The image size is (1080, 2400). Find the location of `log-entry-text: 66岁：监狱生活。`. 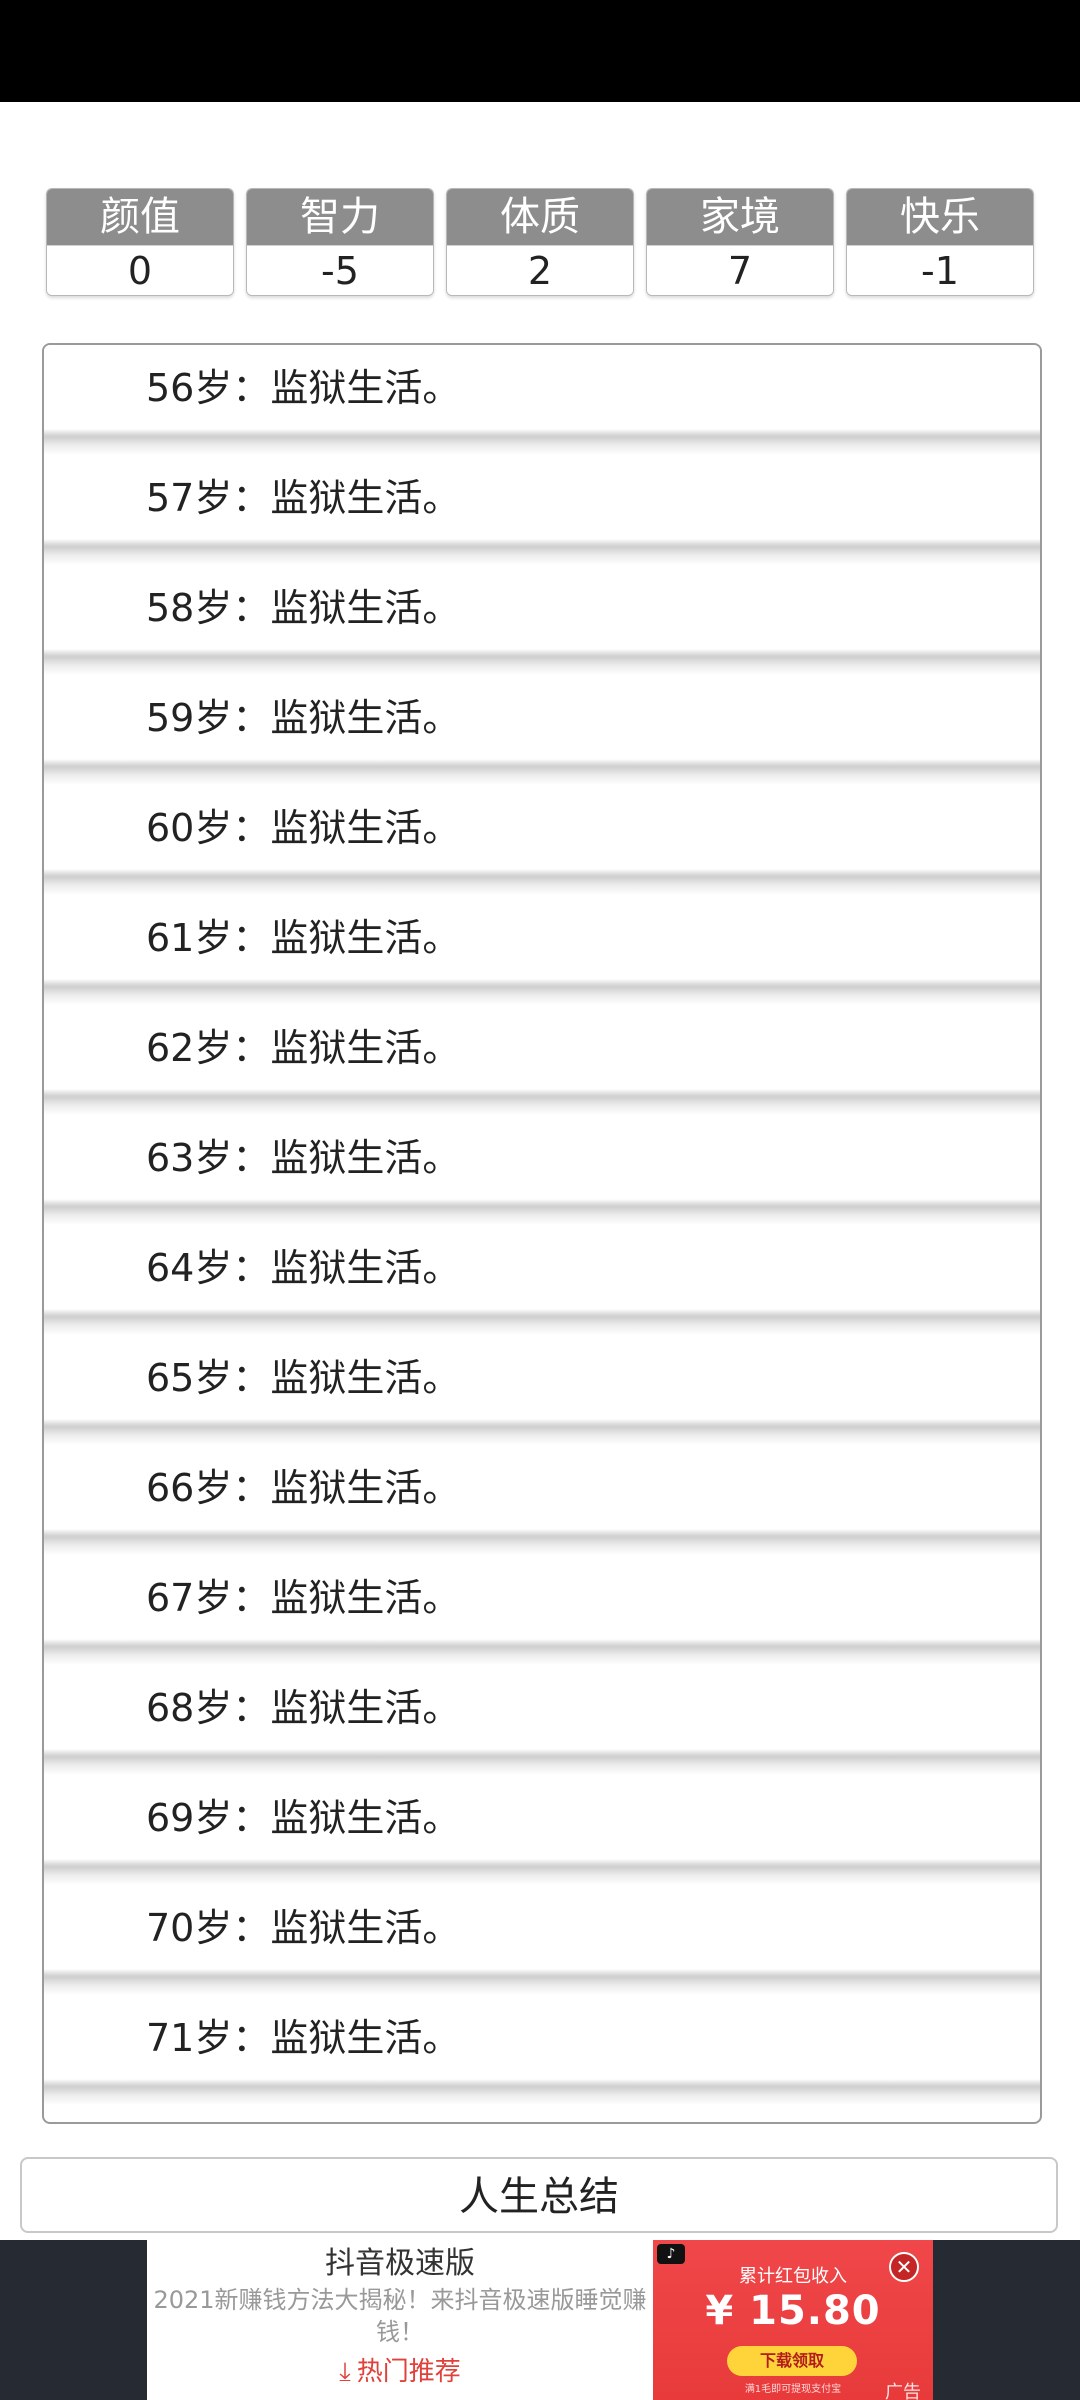

log-entry-text: 66岁：监狱生活。 is located at coordinates (303, 1488).